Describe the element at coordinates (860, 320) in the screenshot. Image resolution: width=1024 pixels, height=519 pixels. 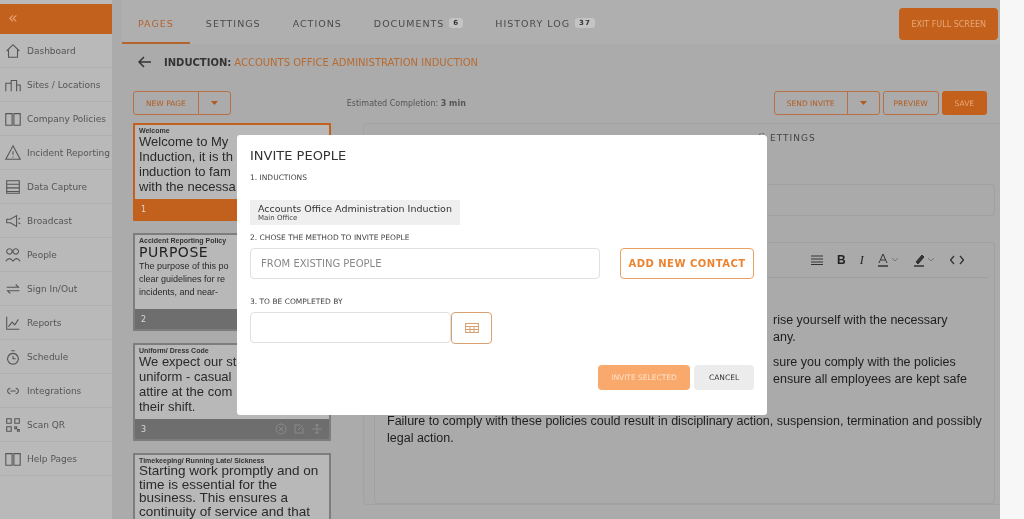
I see `editor-text: rise yourself with the necessary` at that location.